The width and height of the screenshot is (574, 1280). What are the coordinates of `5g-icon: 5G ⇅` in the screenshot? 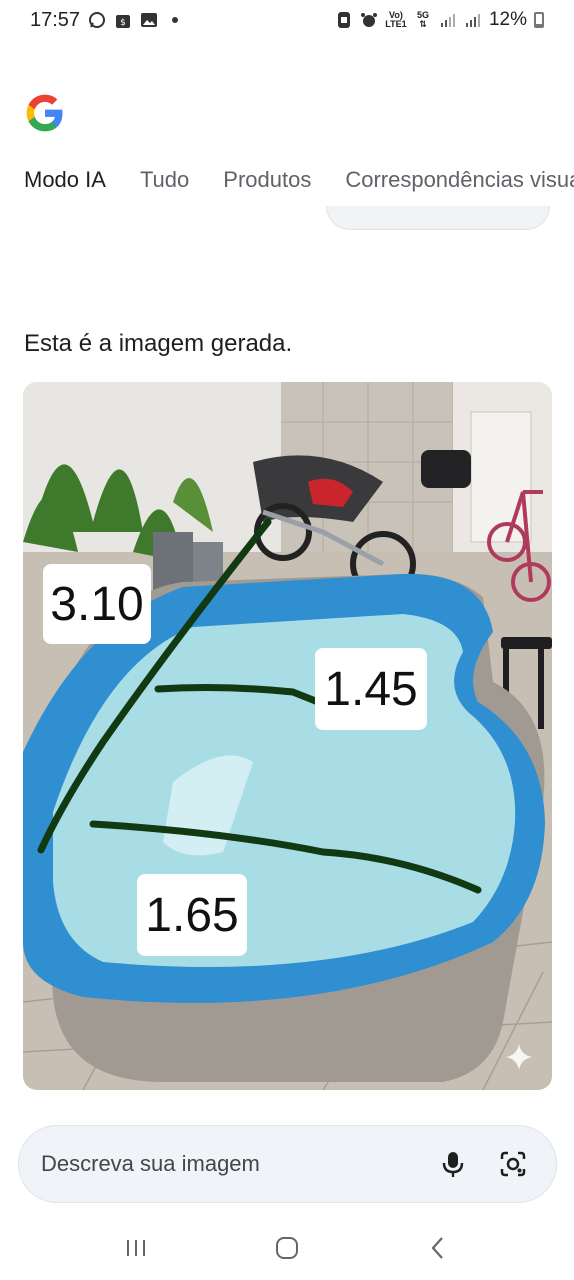 It's located at (423, 20).